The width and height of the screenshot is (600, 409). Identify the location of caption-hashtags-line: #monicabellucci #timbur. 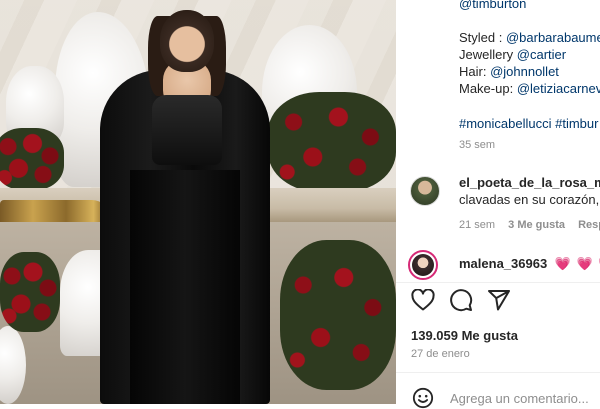
(528, 123).